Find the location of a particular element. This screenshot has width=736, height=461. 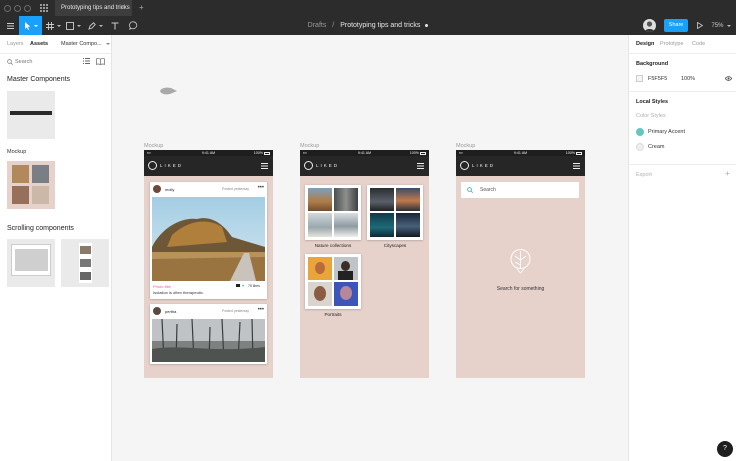

user-avatar is located at coordinates (649, 25).